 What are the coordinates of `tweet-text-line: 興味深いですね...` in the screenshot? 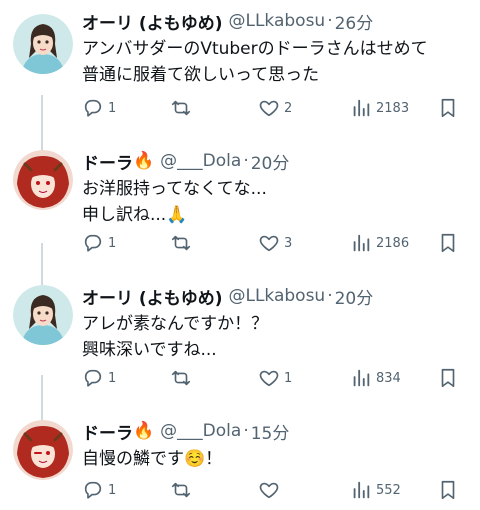 It's located at (149, 350).